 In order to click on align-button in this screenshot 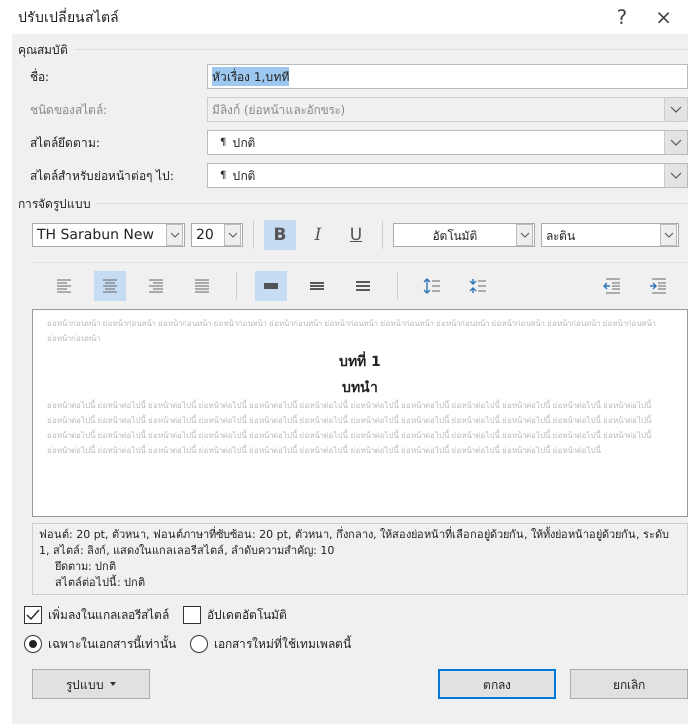, I will do `click(110, 286)`.